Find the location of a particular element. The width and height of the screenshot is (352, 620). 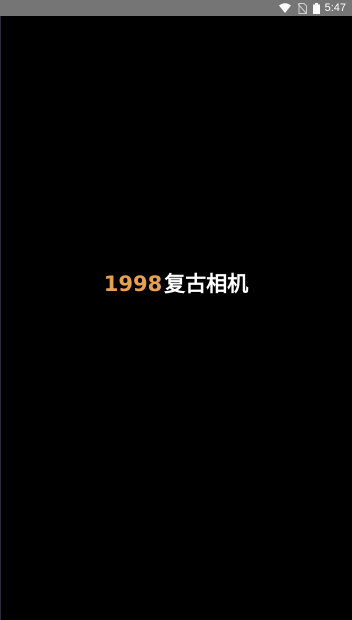

status-bar: 5:47 is located at coordinates (176, 8).